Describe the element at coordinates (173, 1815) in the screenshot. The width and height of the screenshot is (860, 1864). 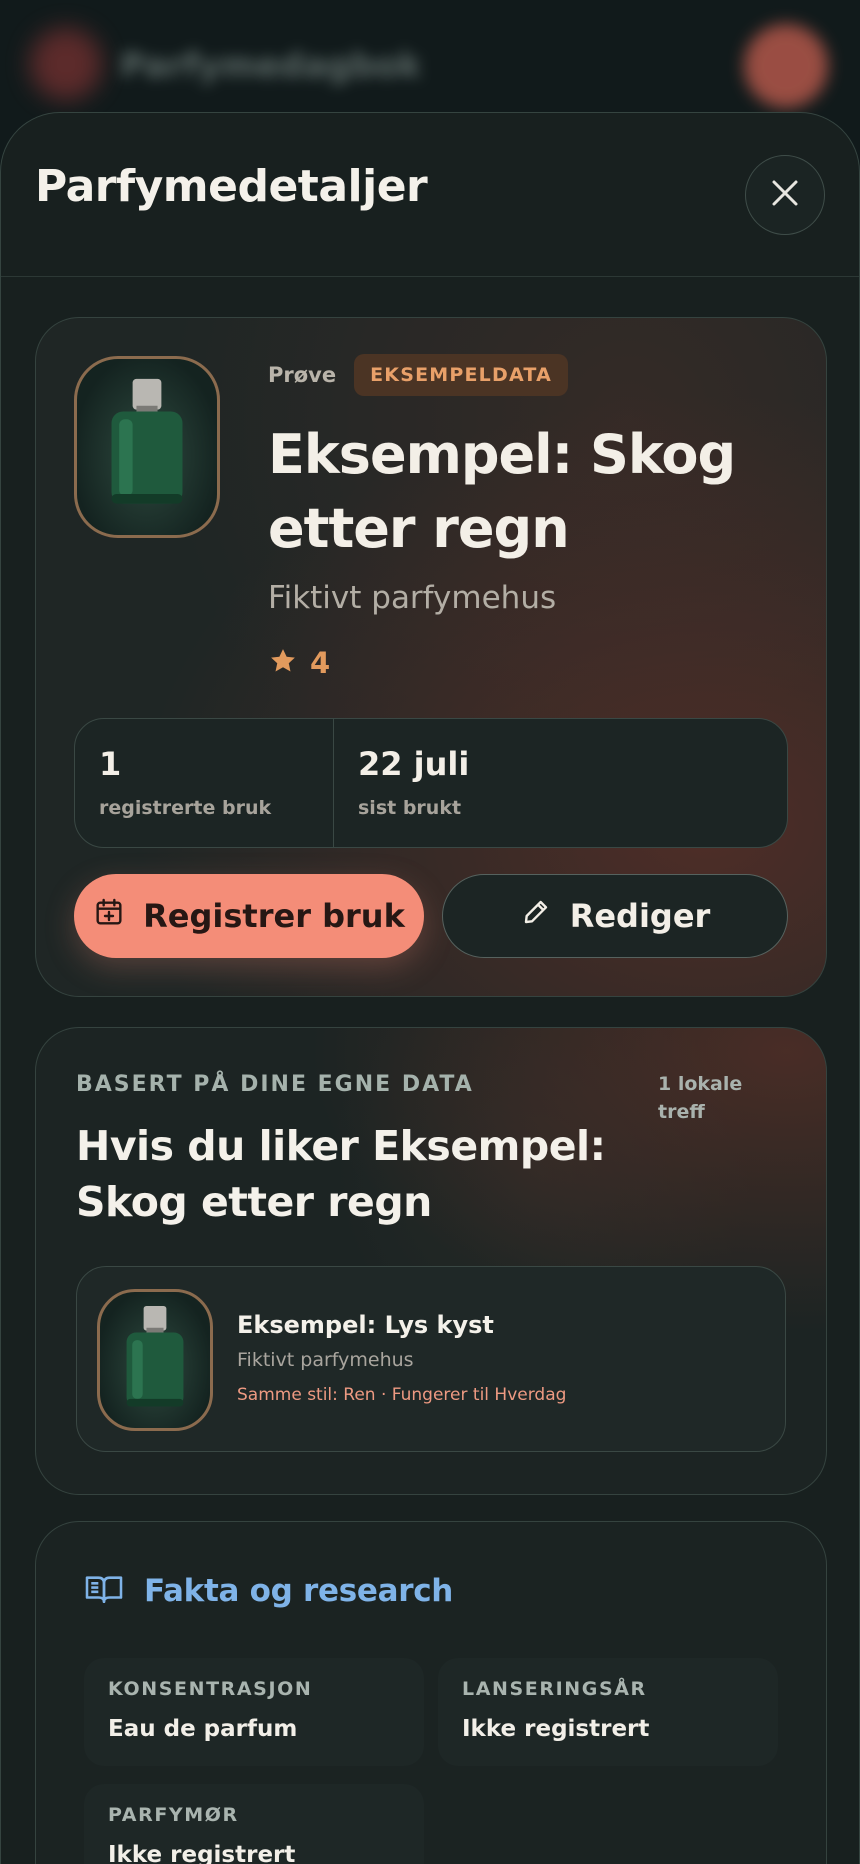
I see `fact-label: PARFYMØR` at that location.